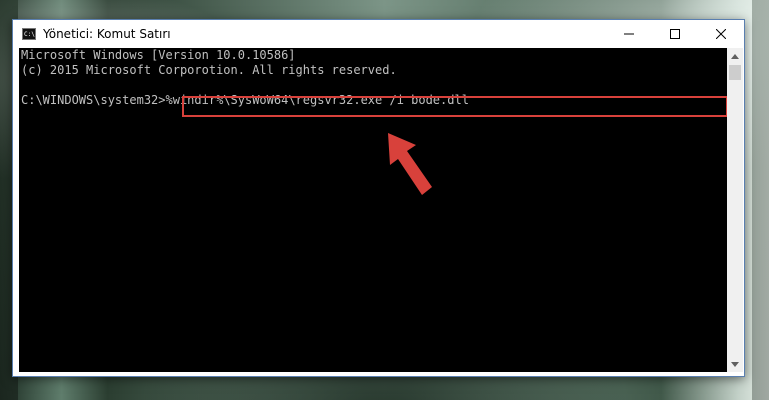 Image resolution: width=769 pixels, height=400 pixels. I want to click on chevron-down-icon, so click(735, 364).